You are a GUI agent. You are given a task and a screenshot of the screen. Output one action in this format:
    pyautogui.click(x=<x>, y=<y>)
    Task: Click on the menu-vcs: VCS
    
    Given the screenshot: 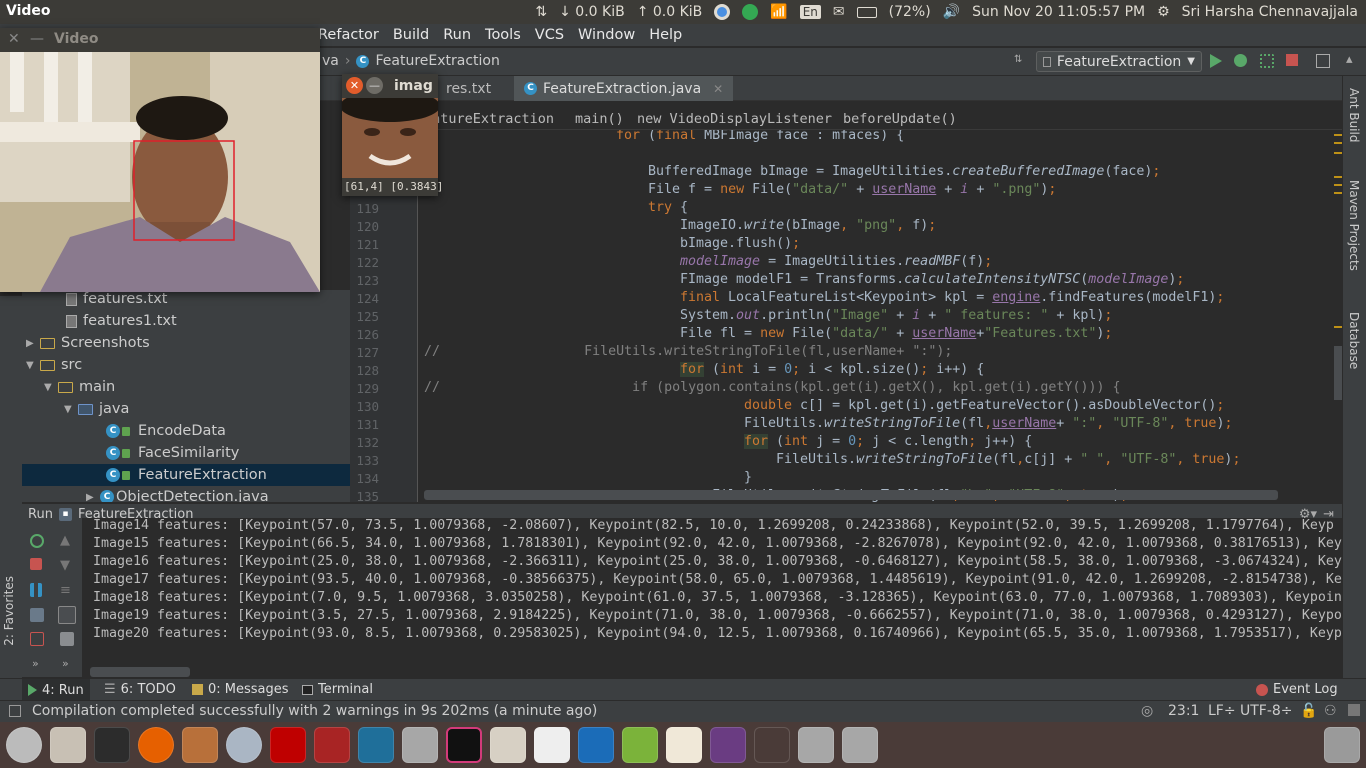 What is the action you would take?
    pyautogui.click(x=549, y=35)
    